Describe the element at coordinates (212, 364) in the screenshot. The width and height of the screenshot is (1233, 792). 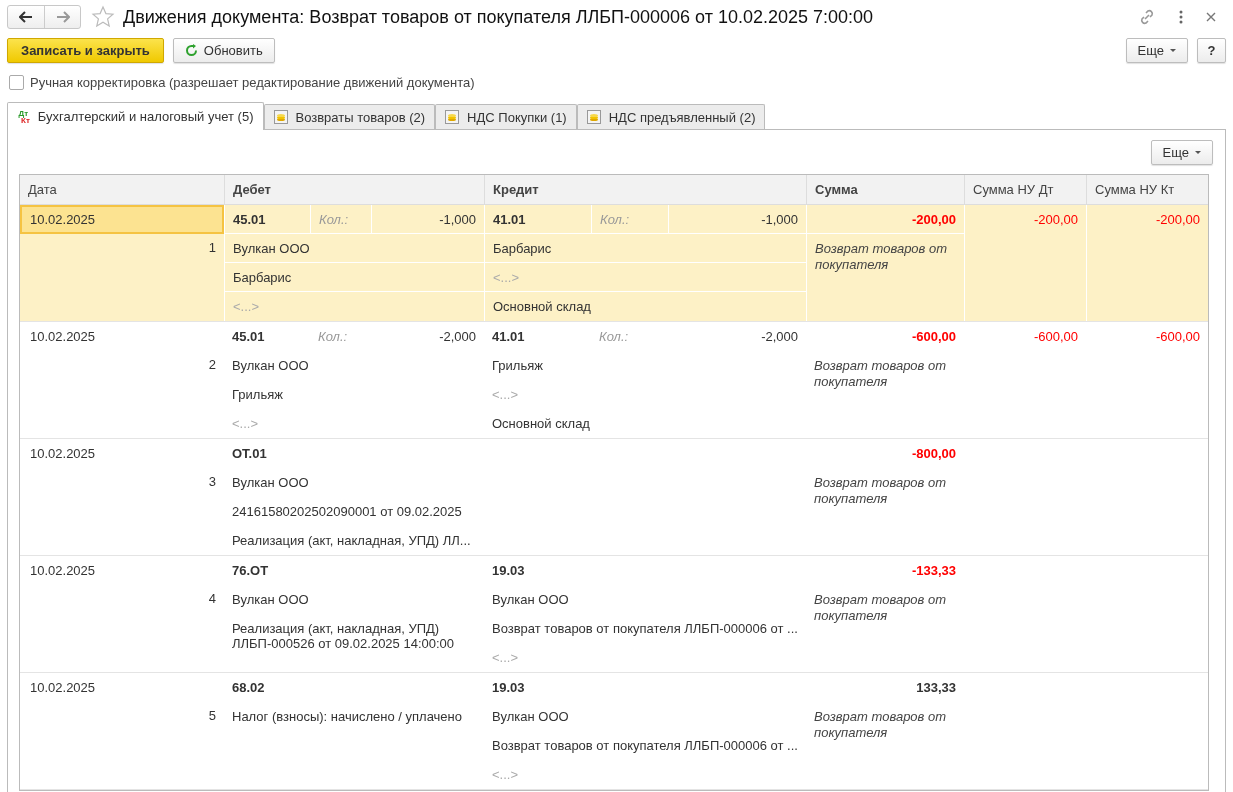
I see `table-cell: 2` at that location.